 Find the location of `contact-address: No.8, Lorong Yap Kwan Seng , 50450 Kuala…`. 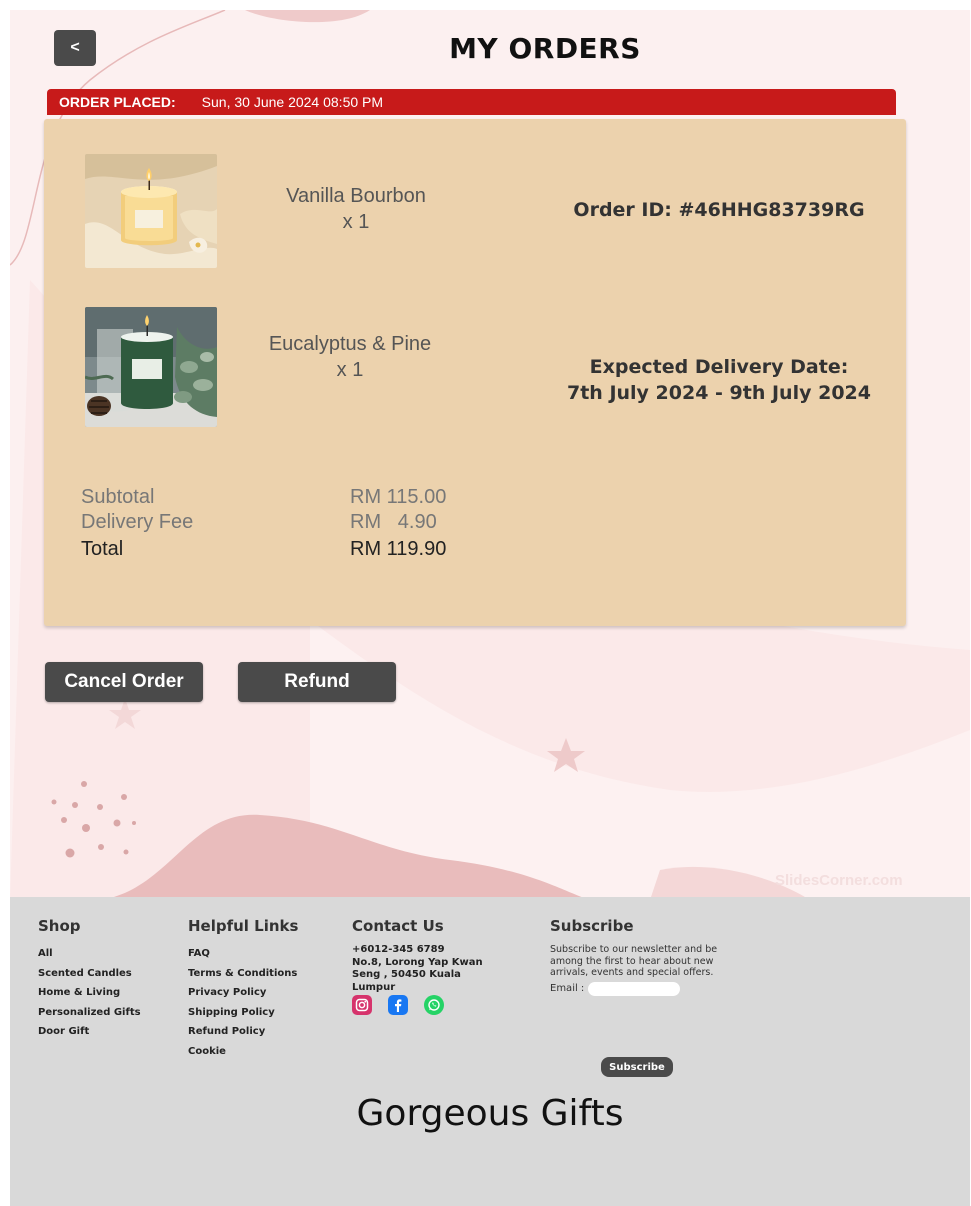

contact-address: No.8, Lorong Yap Kwan Seng , 50450 Kuala… is located at coordinates (417, 974).